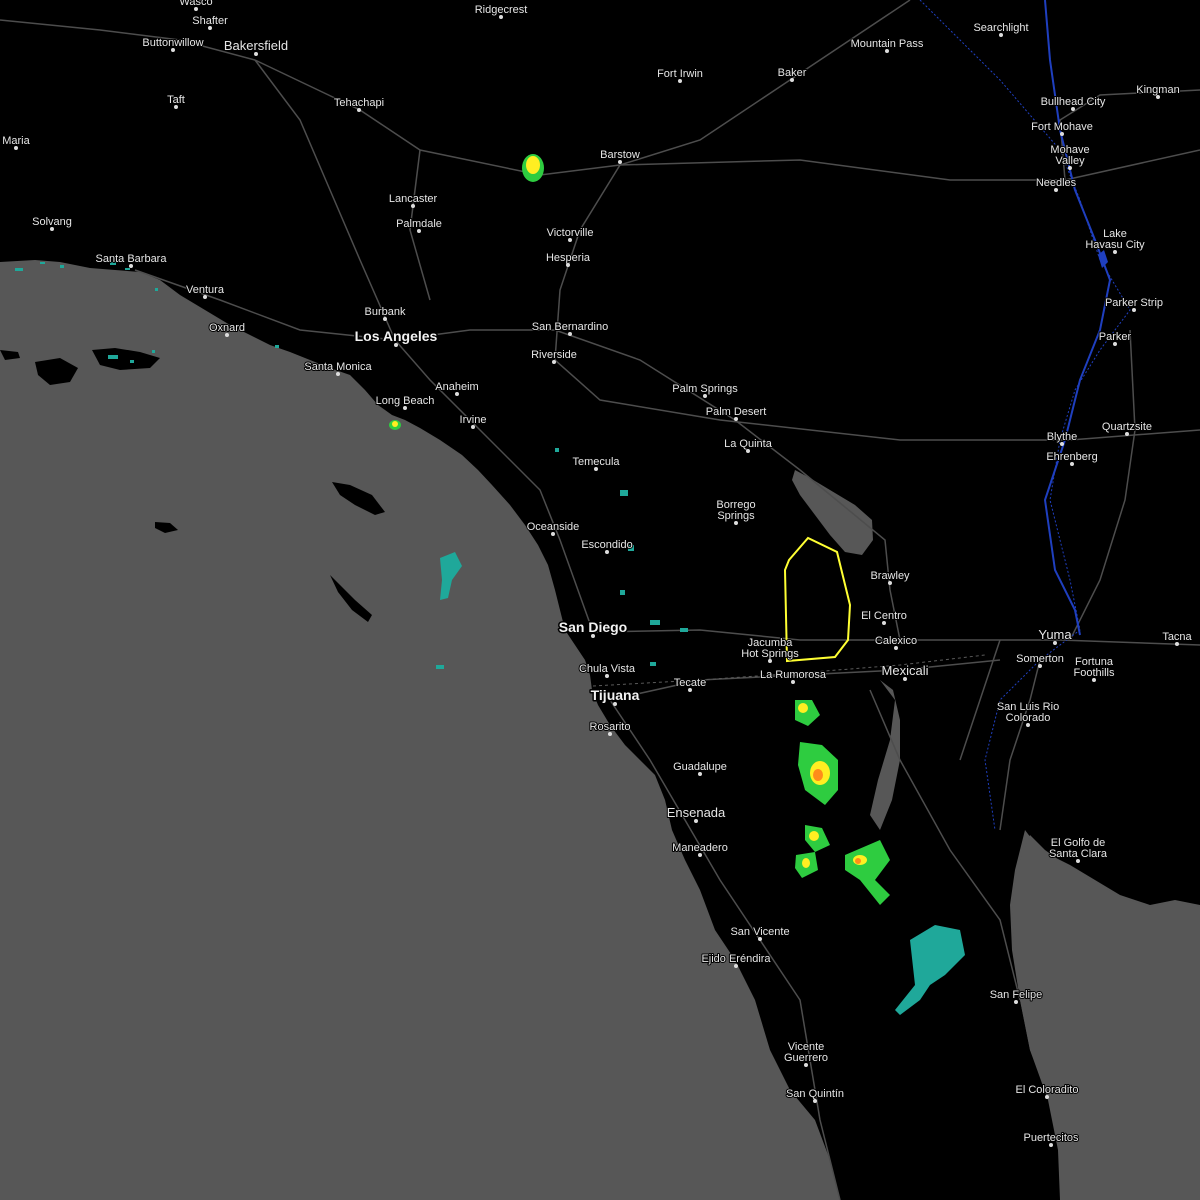 The image size is (1200, 1200). What do you see at coordinates (210, 28) in the screenshot?
I see `city-marker-shafter` at bounding box center [210, 28].